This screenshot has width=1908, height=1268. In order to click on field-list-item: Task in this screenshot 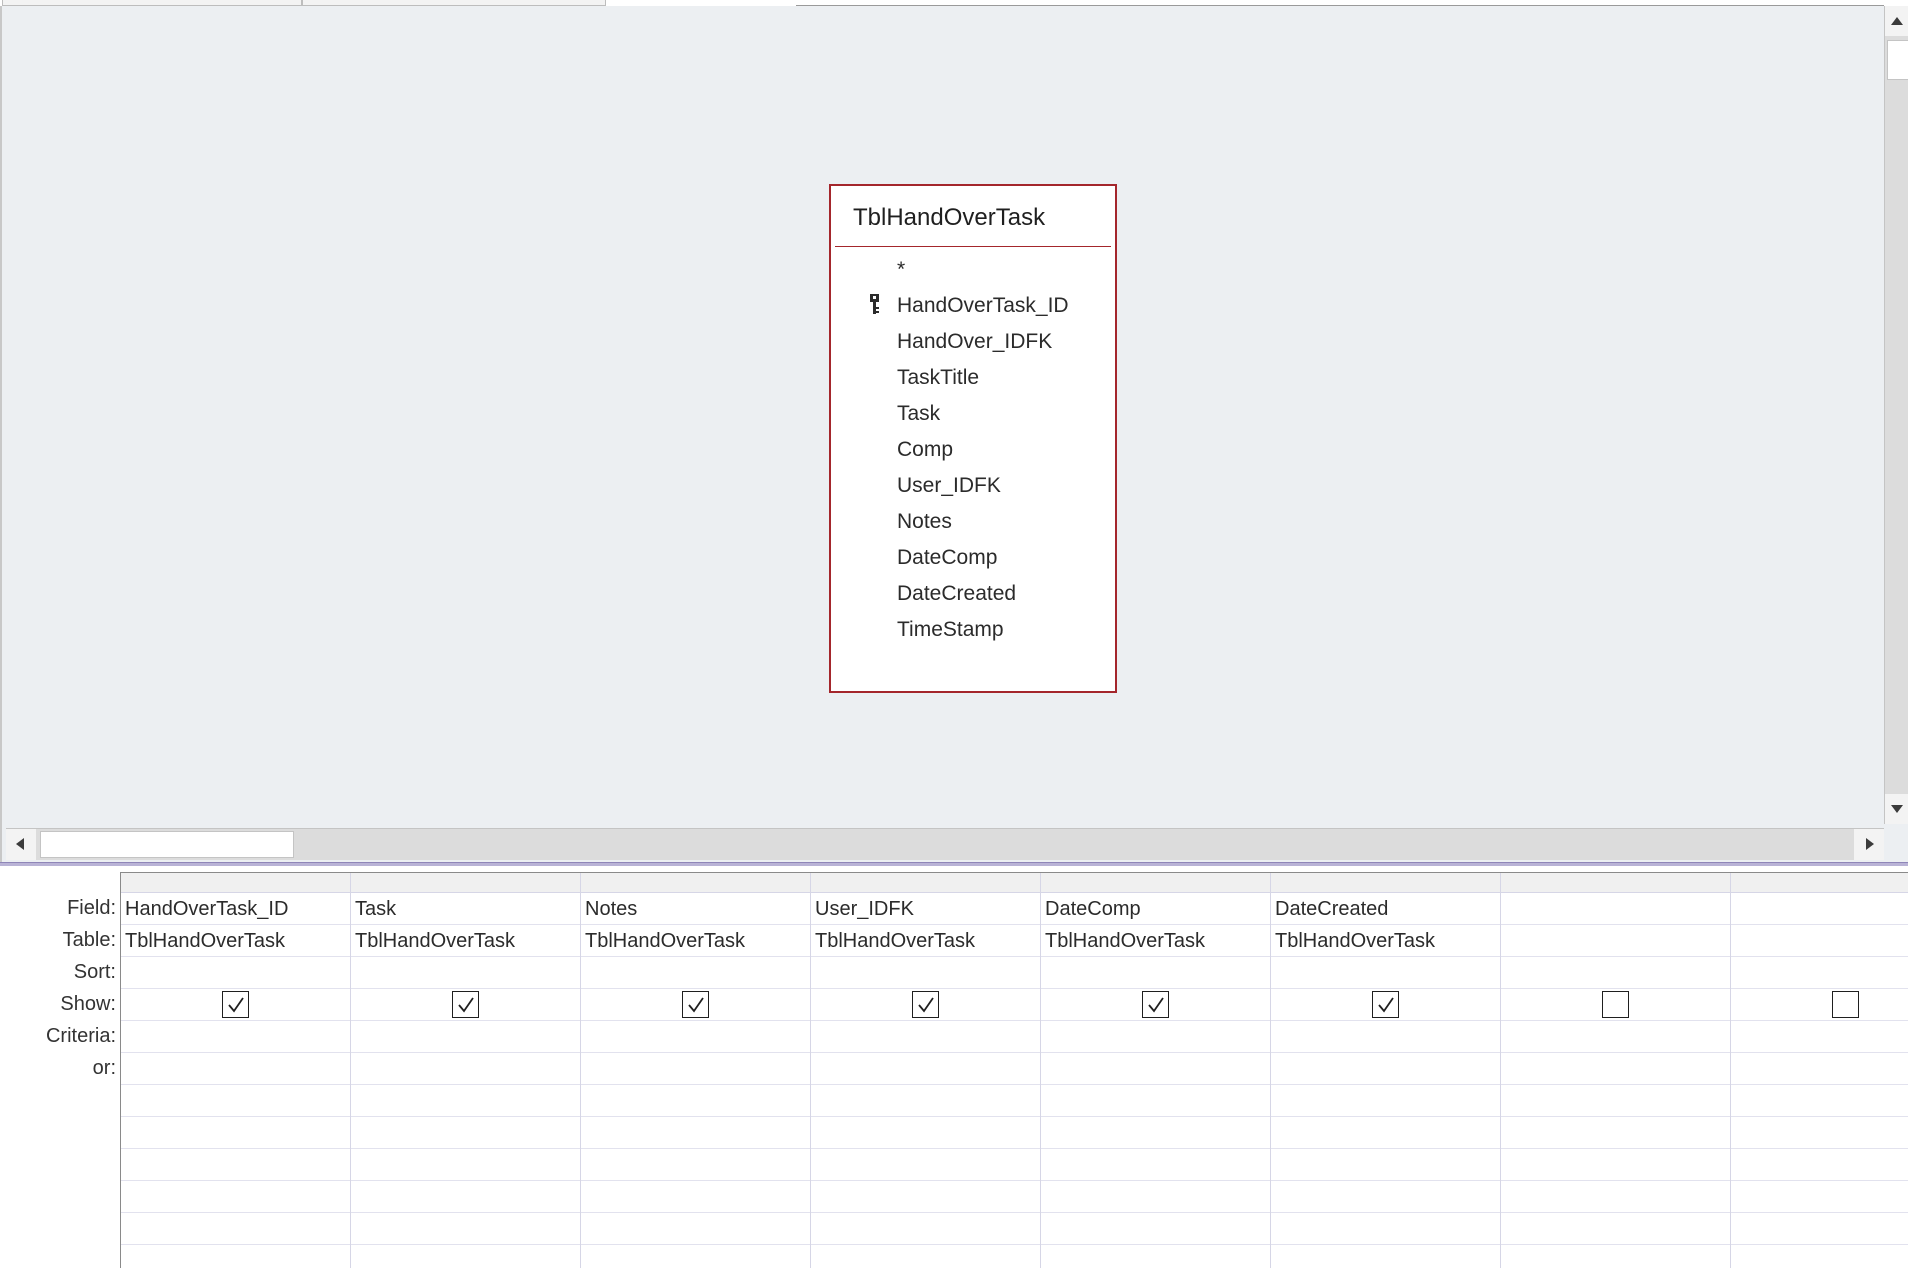, I will do `click(973, 414)`.